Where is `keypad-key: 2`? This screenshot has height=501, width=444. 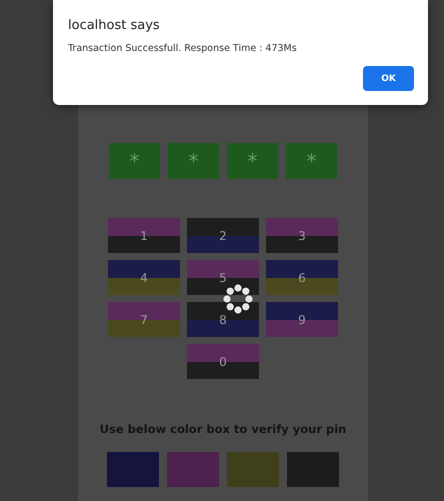
keypad-key: 2 is located at coordinates (223, 235).